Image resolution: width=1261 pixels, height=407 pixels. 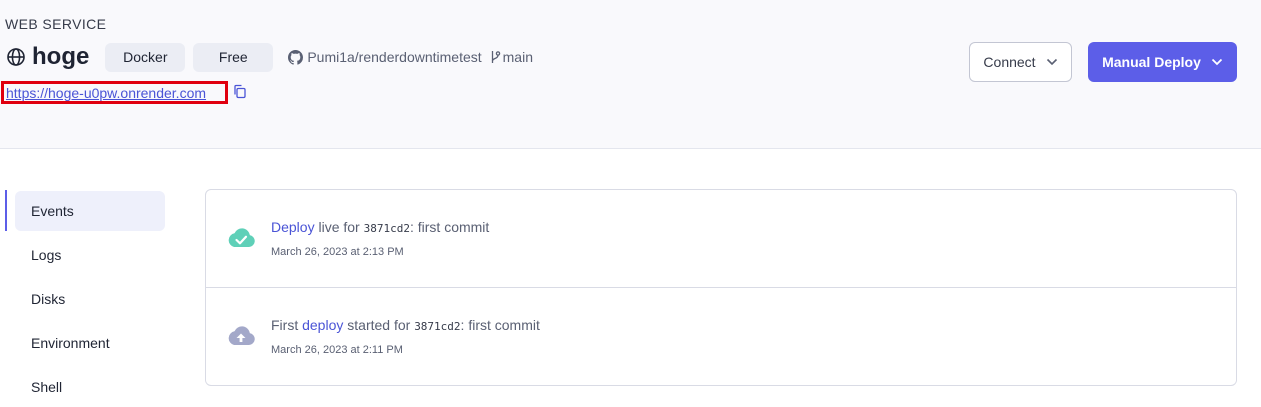 What do you see at coordinates (379, 325) in the screenshot?
I see `event-mid: started for` at bounding box center [379, 325].